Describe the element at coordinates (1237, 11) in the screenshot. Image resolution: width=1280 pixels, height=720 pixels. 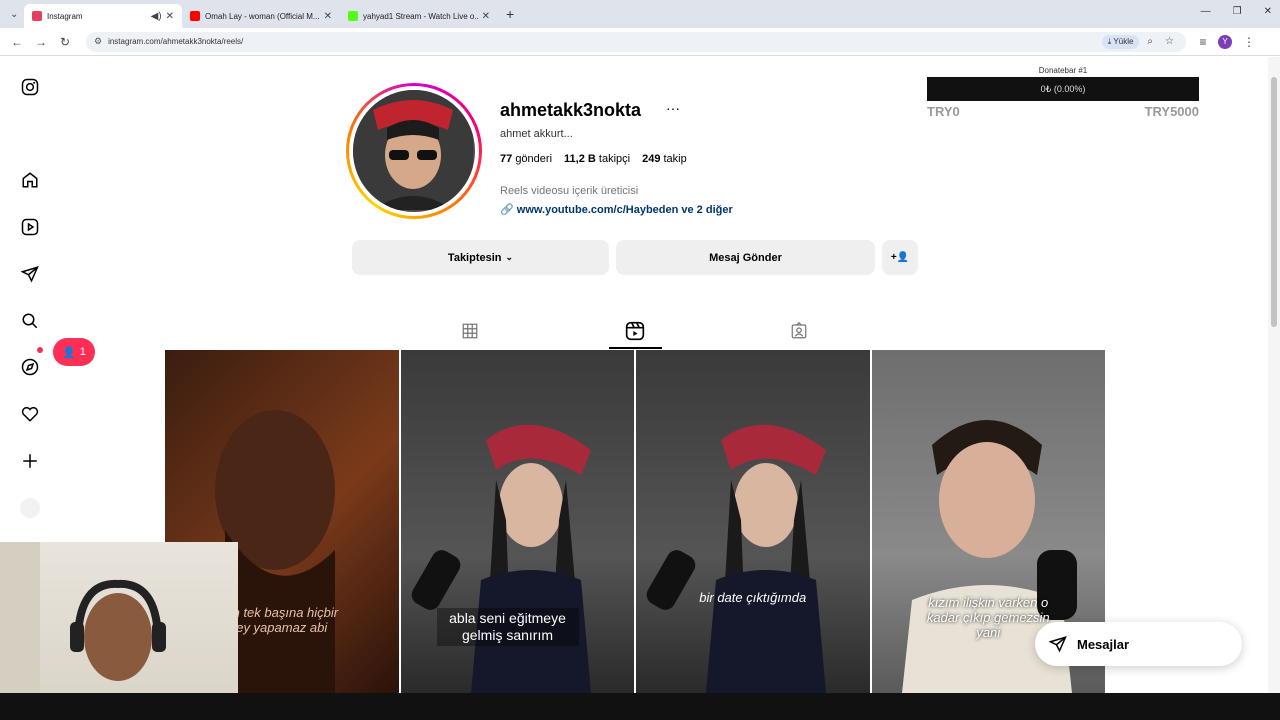
I see `restore-icon: ❐` at that location.